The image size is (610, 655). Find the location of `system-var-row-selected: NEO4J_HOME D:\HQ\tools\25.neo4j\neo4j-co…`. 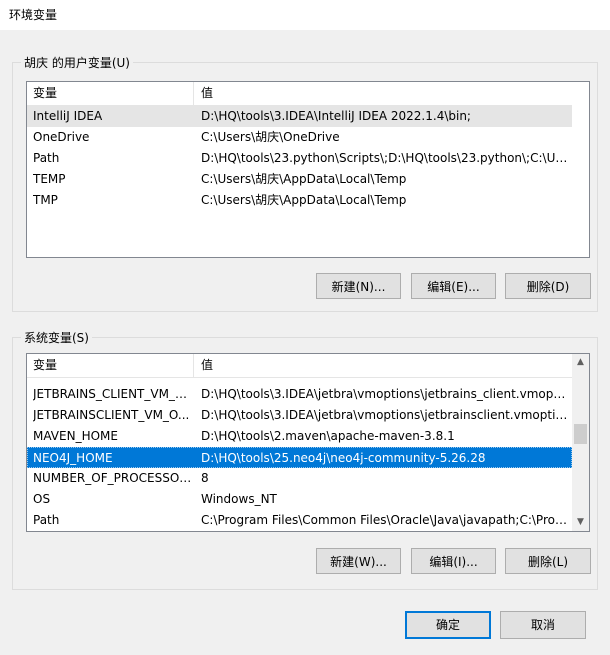

system-var-row-selected: NEO4J_HOME D:\HQ\tools\25.neo4j\neo4j-co… is located at coordinates (299, 457).